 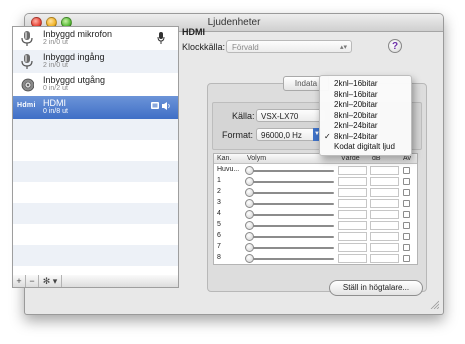 What do you see at coordinates (95, 38) in the screenshot?
I see `device-item-inbyggd-mikrofon: Inbyggd mikrofon 2 in/0 ut` at bounding box center [95, 38].